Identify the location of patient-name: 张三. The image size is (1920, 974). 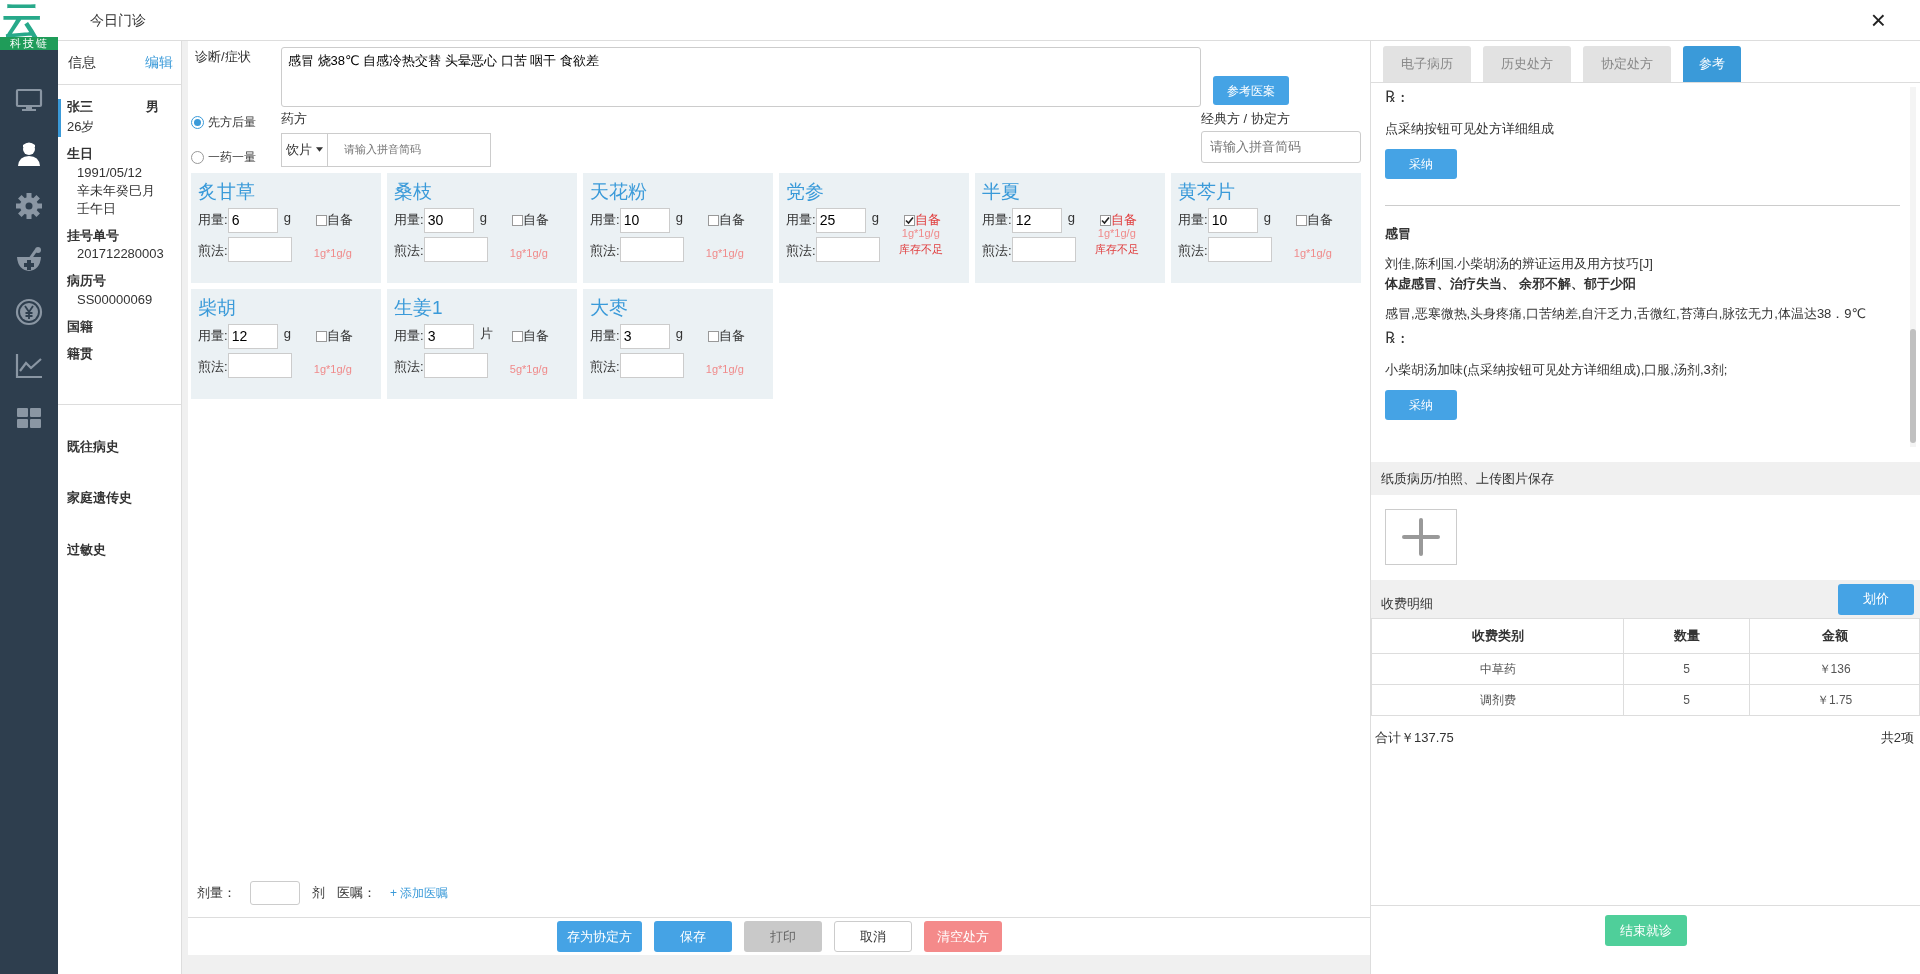
(80, 107).